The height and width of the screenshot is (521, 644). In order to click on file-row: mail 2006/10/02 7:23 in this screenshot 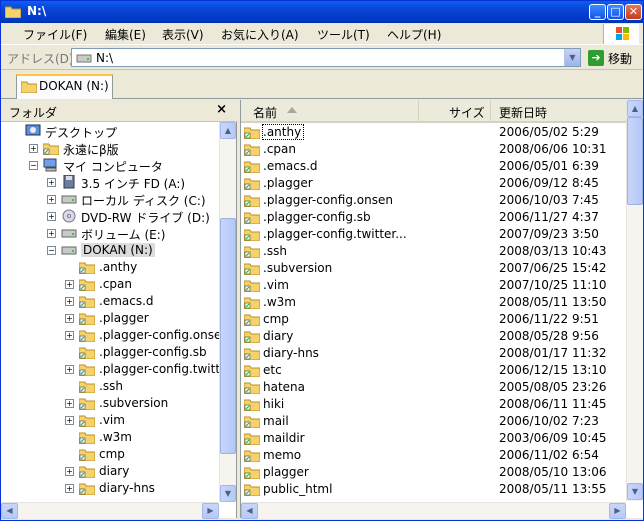, I will do `click(433, 421)`.